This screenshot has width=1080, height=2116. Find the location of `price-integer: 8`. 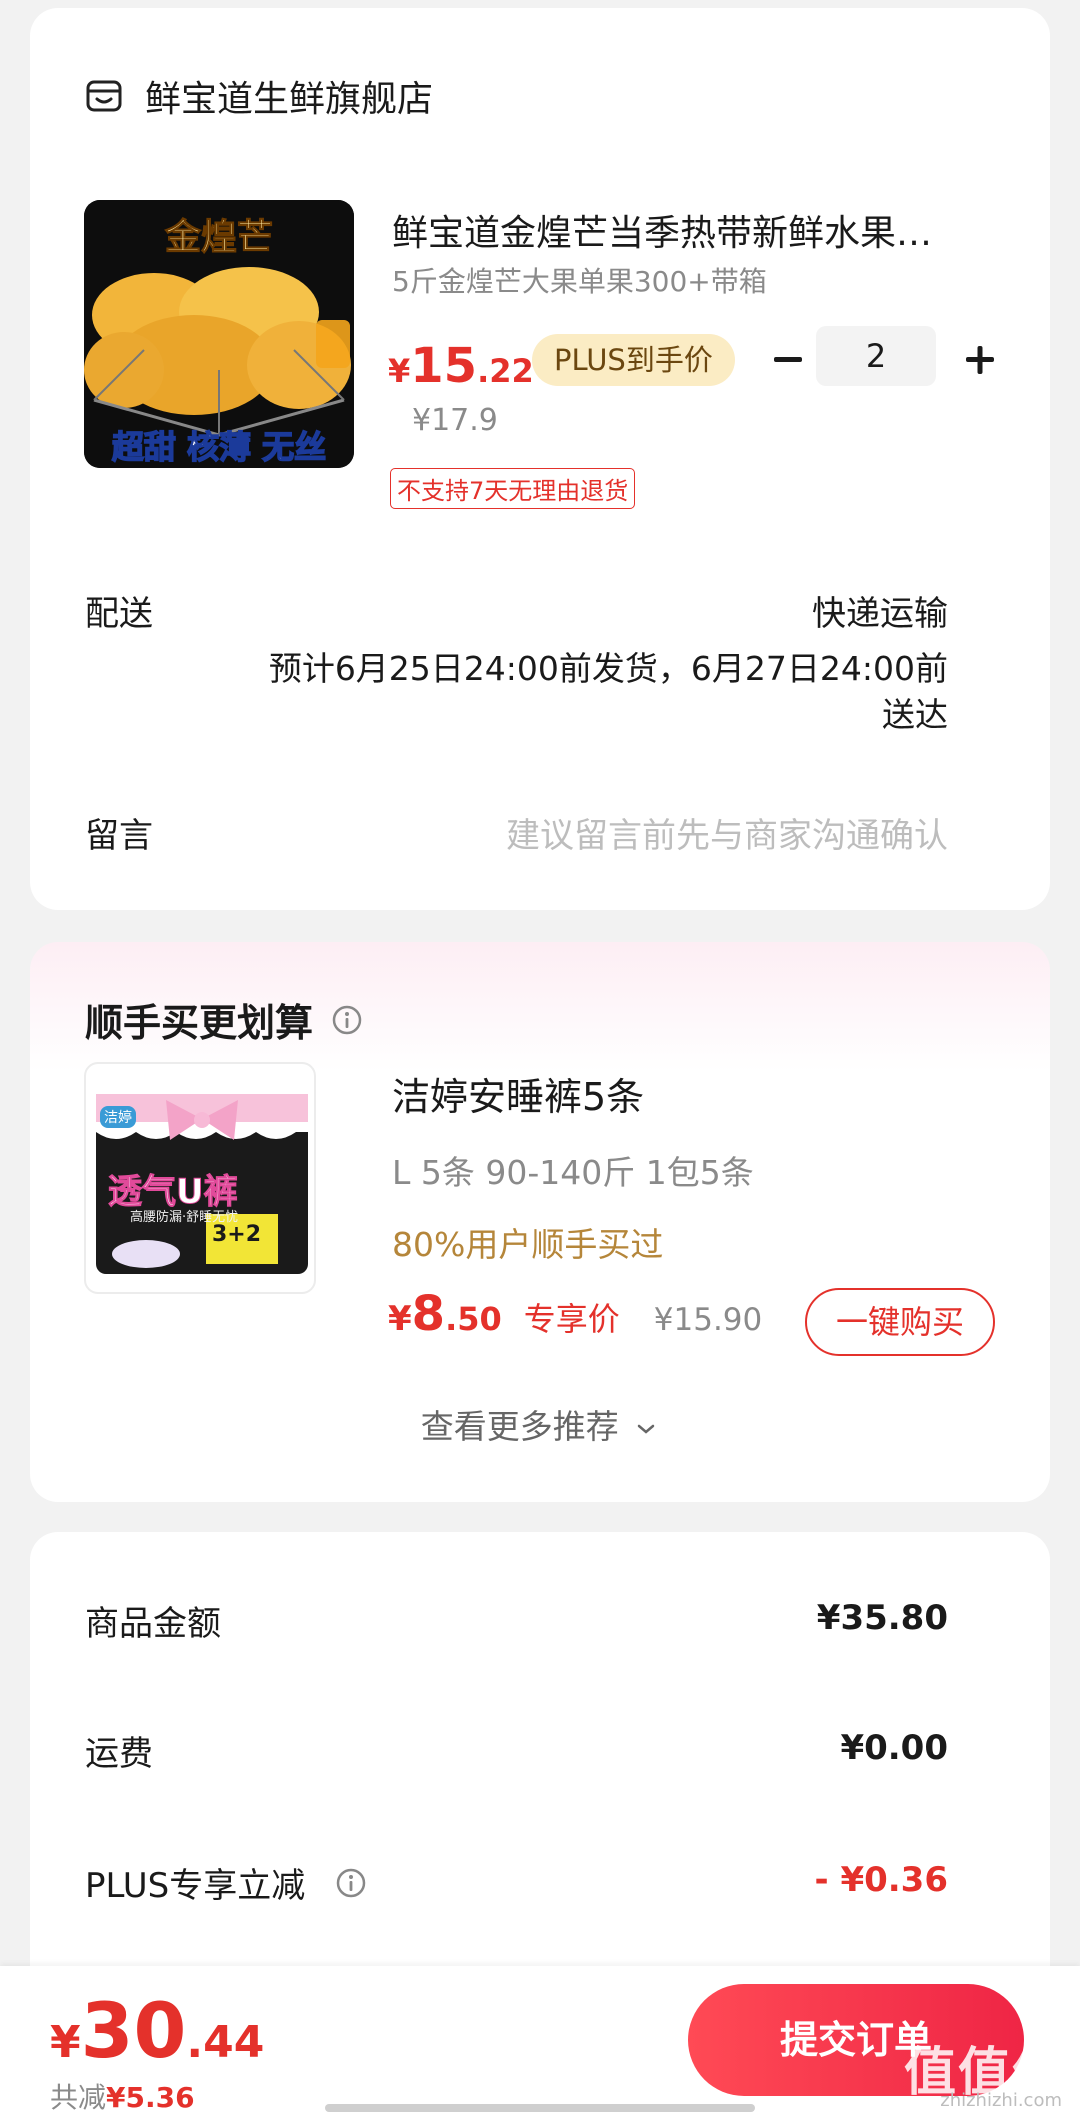

price-integer: 8 is located at coordinates (428, 1314).